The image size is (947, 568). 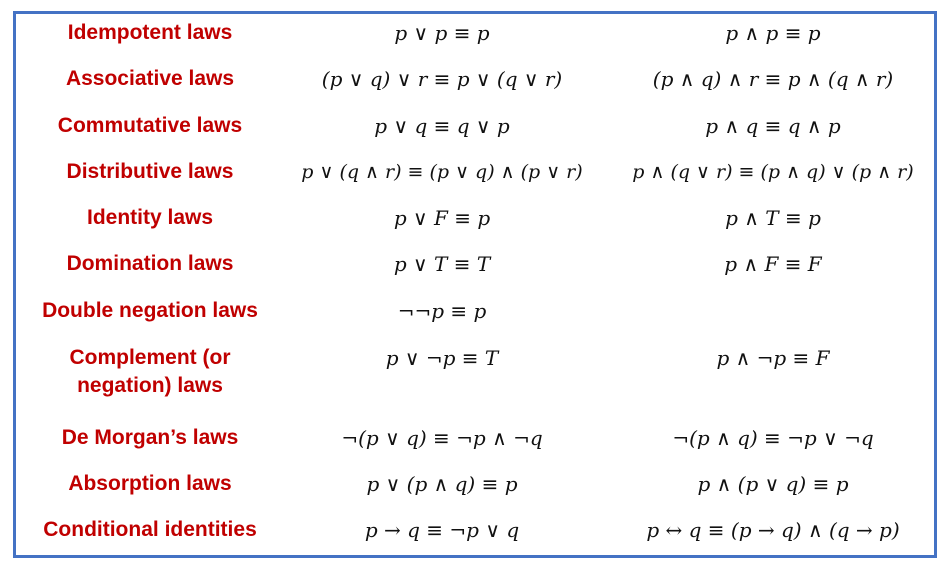 I want to click on law-name: Conditional identities, so click(x=150, y=529).